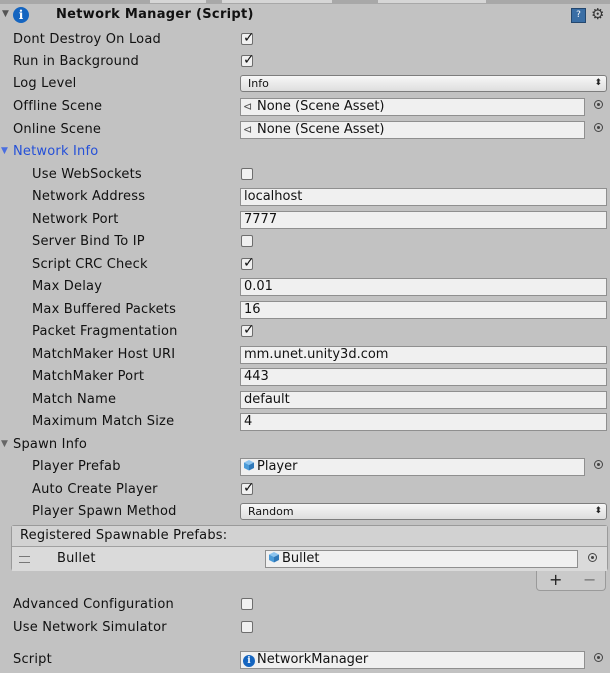 Image resolution: width=610 pixels, height=673 pixels. Describe the element at coordinates (423, 511) in the screenshot. I see `spawn-method-dropdown: Random ⬍` at that location.